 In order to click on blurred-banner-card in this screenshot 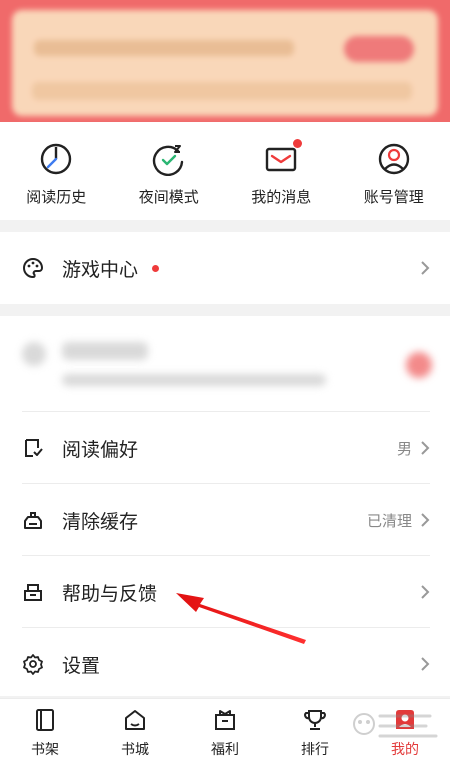, I will do `click(225, 63)`.